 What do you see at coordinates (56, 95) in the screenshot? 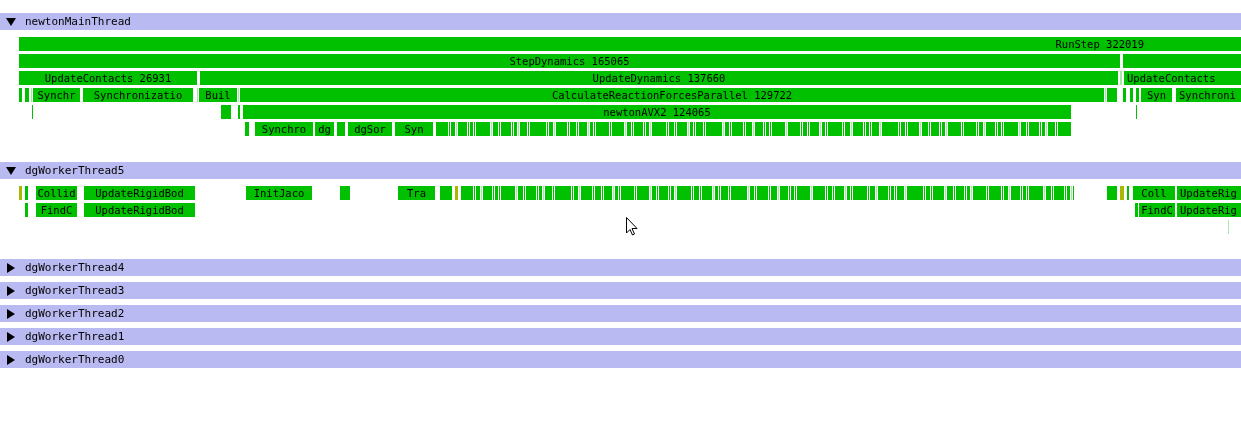
I see `timeline-block: Synchr` at bounding box center [56, 95].